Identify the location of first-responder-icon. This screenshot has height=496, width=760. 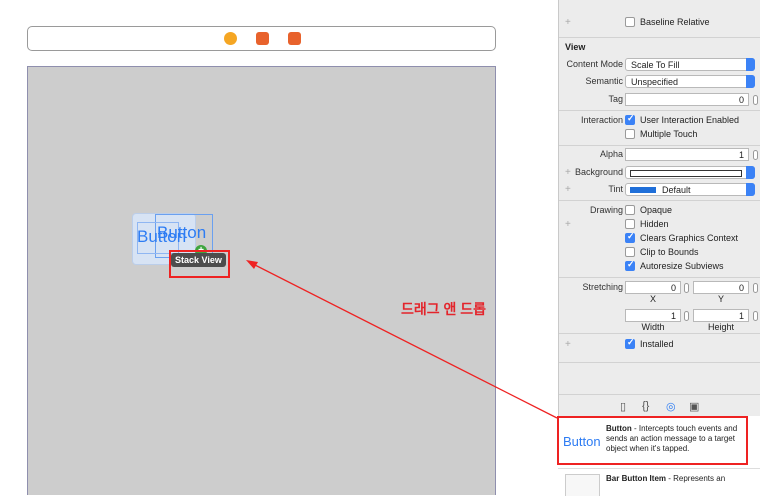
(262, 38).